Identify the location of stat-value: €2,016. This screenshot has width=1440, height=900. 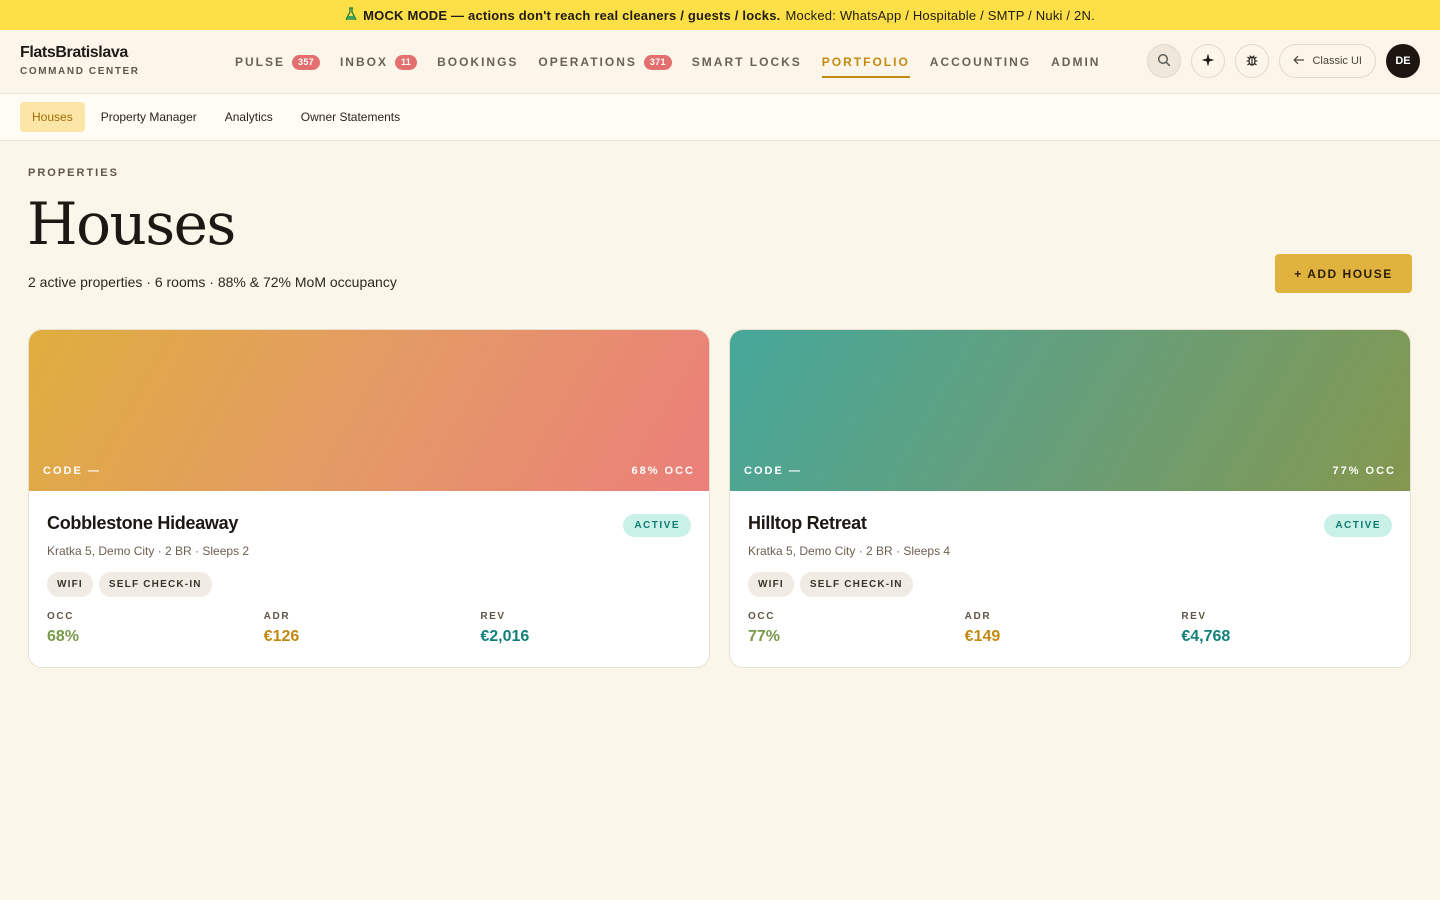
(505, 636).